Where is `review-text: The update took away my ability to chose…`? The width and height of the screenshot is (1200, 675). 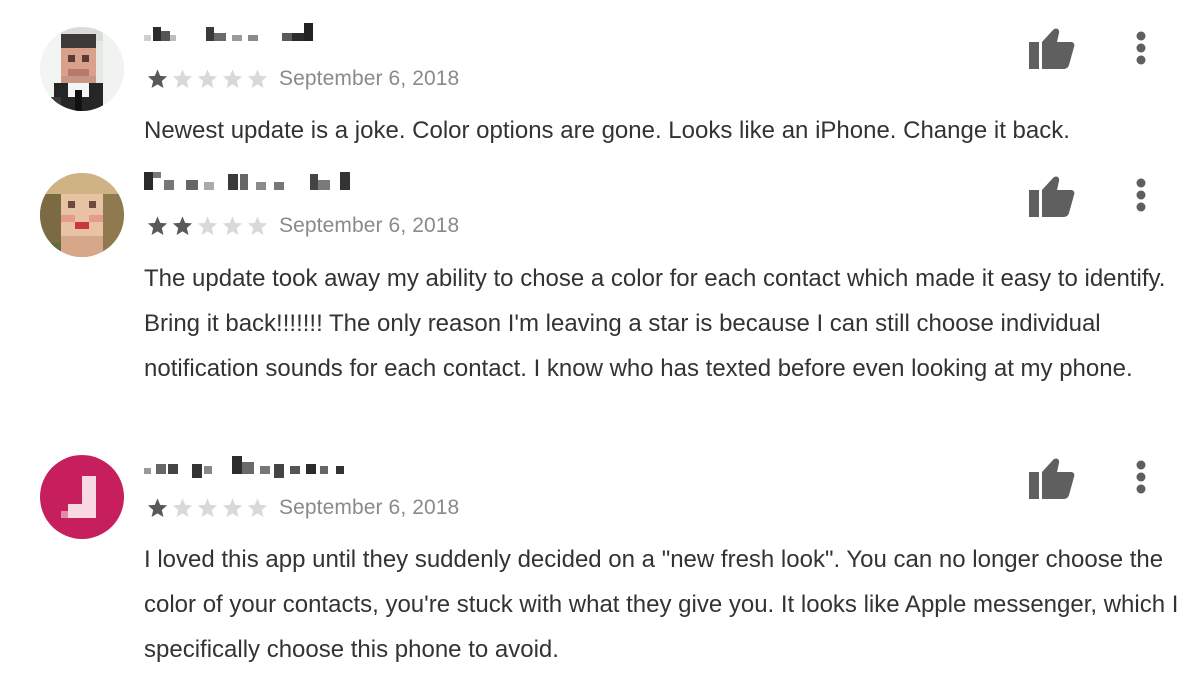
review-text: The update took away my ability to chose… is located at coordinates (655, 323).